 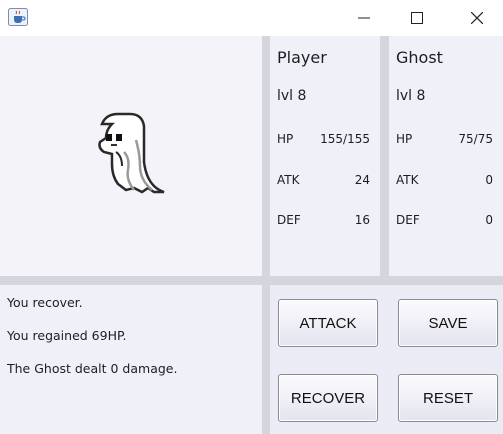 I want to click on log-line: You recover., so click(x=45, y=302).